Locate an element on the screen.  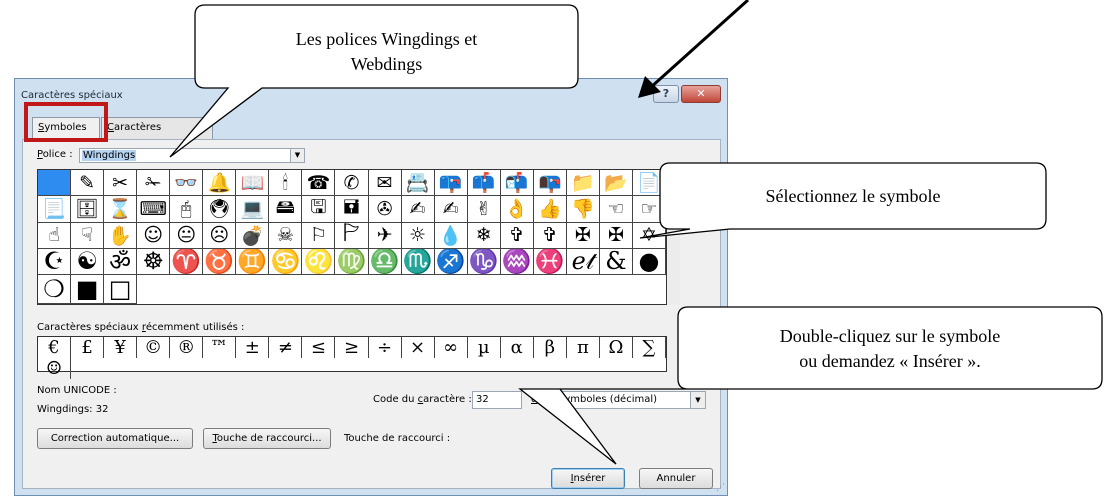
pointer-arrow-icon is located at coordinates (694, 49).